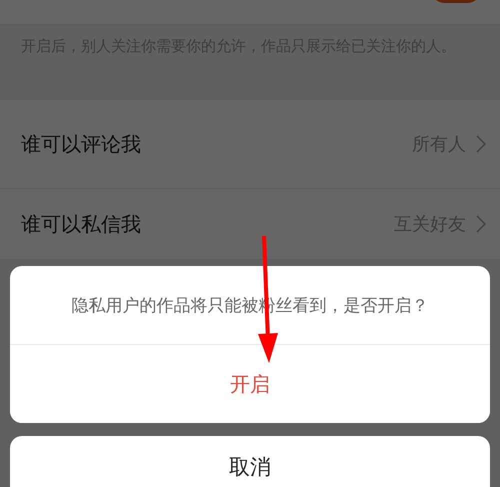 This screenshot has height=487, width=500. What do you see at coordinates (81, 224) in the screenshot?
I see `setting-label: 谁可以私信我` at bounding box center [81, 224].